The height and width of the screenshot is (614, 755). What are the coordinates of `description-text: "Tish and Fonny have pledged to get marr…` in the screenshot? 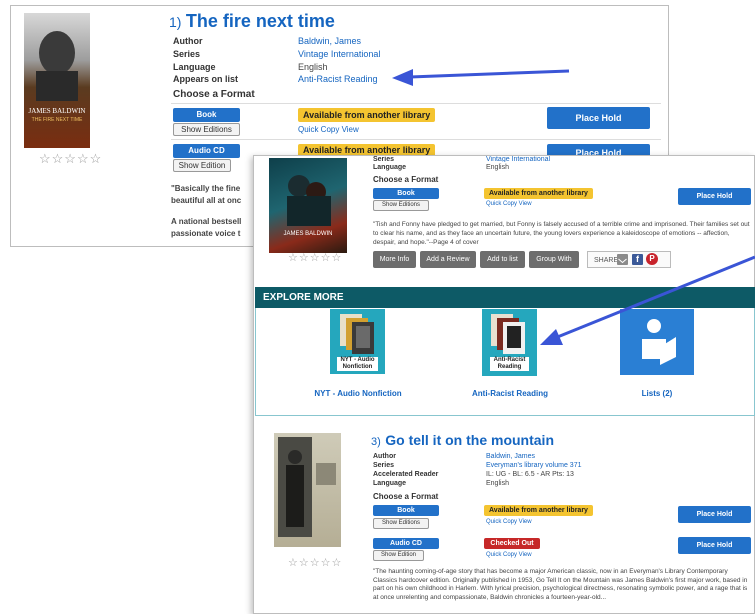 It's located at (561, 233).